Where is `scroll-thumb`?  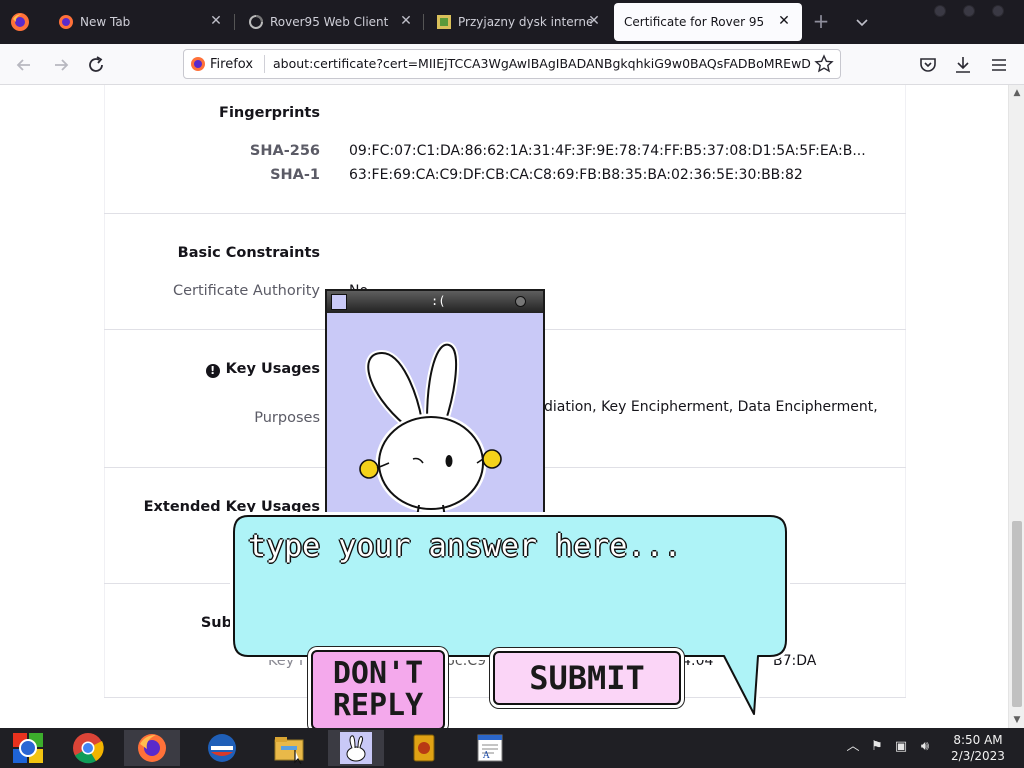 scroll-thumb is located at coordinates (1017, 614).